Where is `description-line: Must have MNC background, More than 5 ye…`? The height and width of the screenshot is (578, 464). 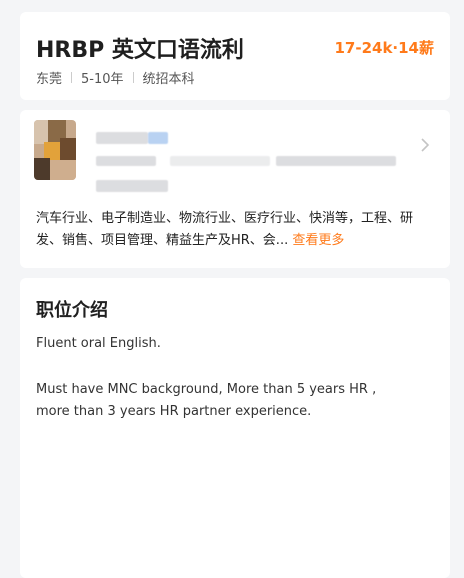 description-line: Must have MNC background, More than 5 ye… is located at coordinates (206, 389).